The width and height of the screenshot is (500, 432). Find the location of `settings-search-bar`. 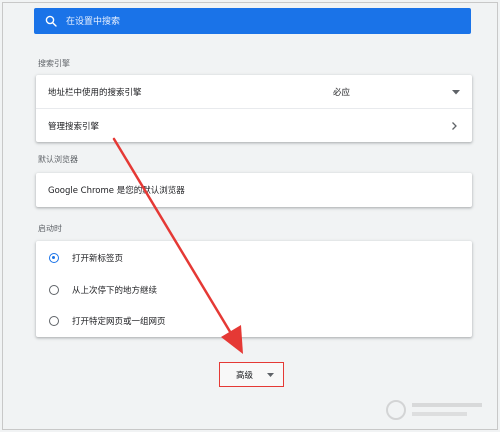

settings-search-bar is located at coordinates (252, 21).